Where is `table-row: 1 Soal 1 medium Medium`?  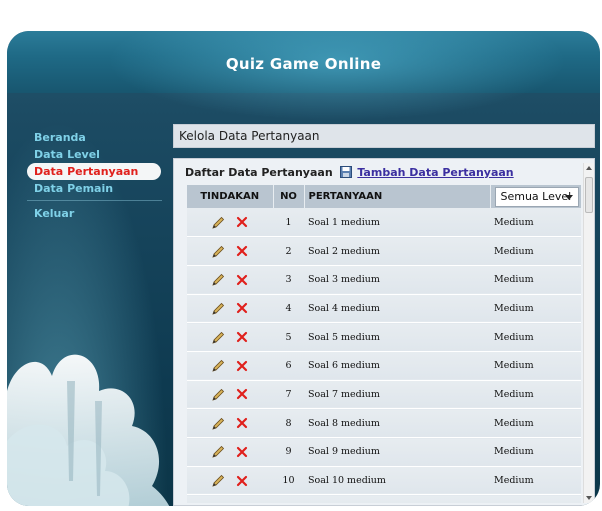
table-row: 1 Soal 1 medium Medium is located at coordinates (384, 223).